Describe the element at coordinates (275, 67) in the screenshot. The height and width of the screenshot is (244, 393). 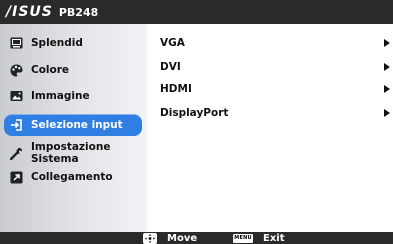
I see `input-option-dvi: DVI` at that location.